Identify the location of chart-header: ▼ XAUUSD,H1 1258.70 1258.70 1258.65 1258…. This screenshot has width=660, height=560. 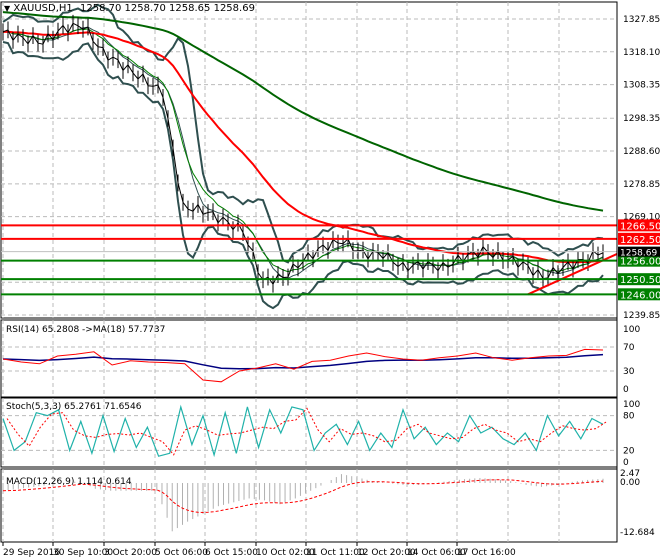
(129, 8).